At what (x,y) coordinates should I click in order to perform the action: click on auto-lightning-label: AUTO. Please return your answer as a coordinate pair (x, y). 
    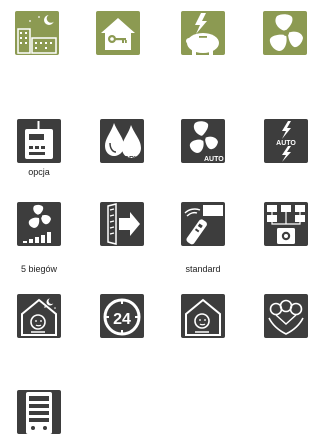
    Looking at the image, I should click on (286, 143).